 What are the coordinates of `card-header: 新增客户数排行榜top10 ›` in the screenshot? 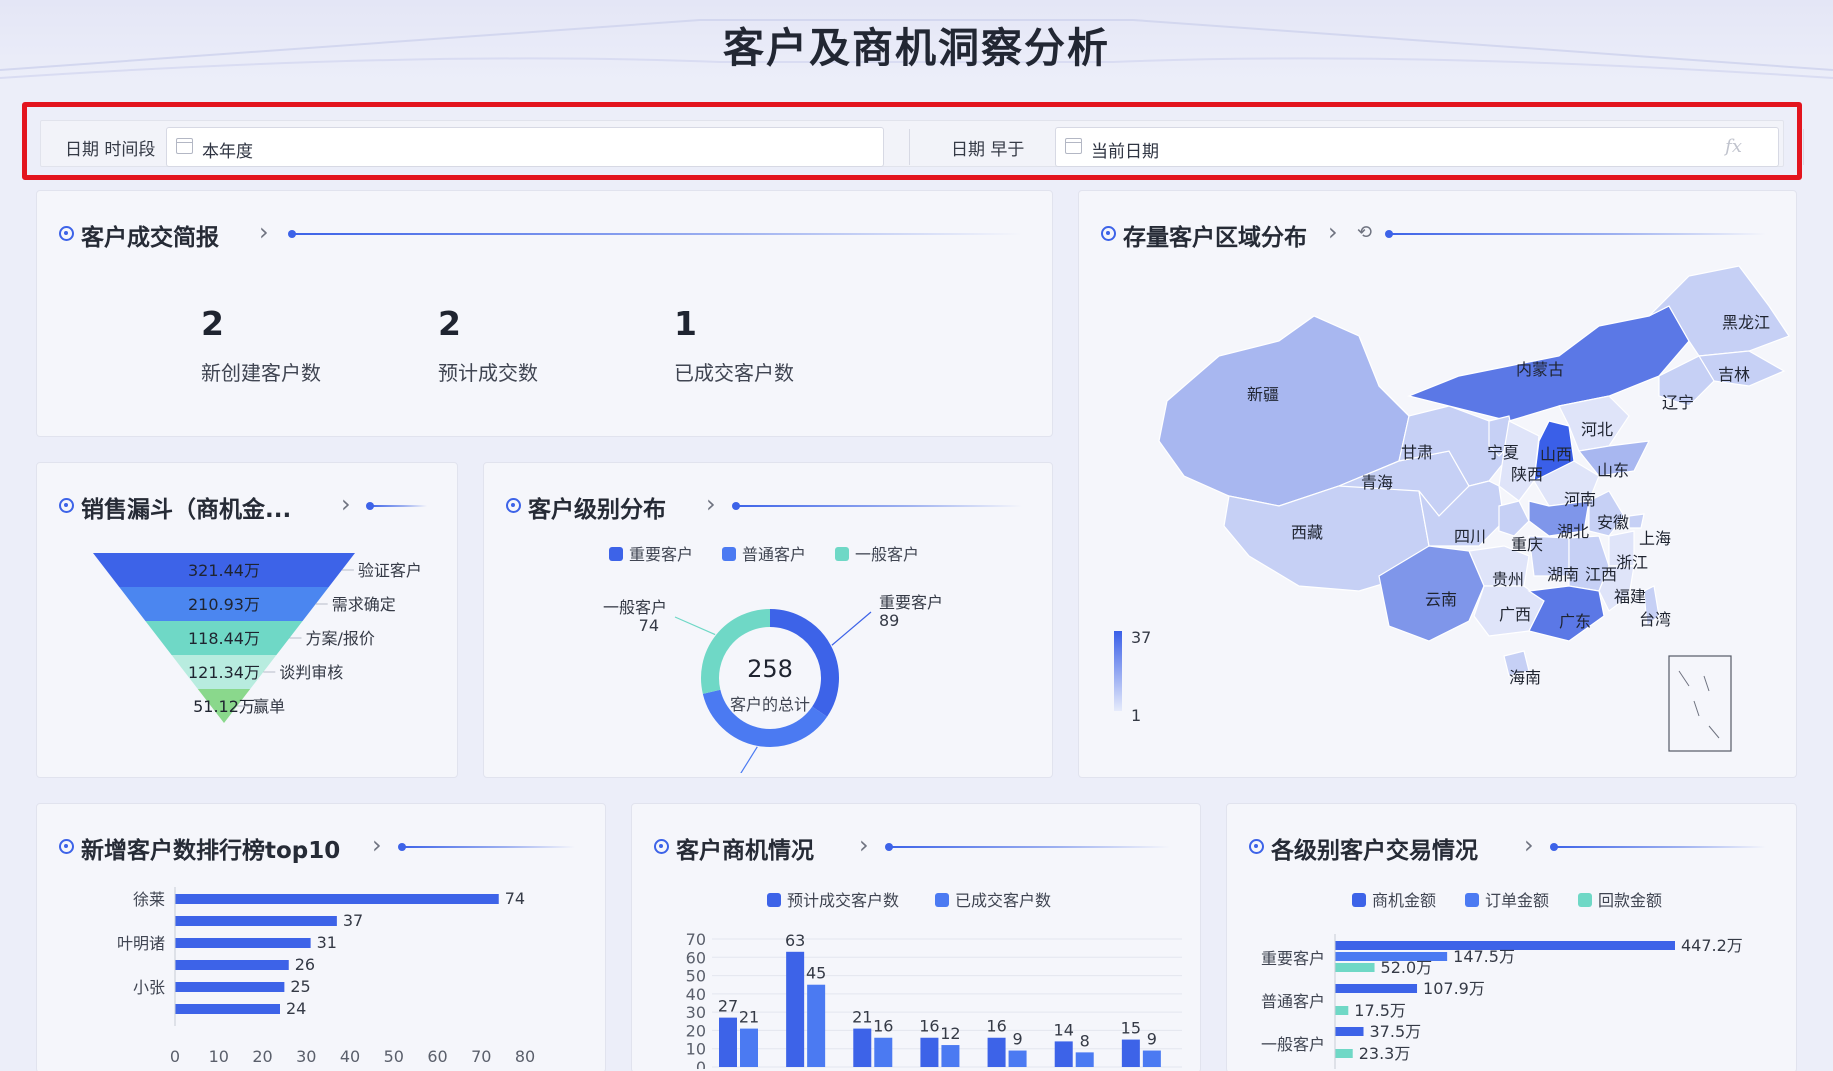 It's located at (322, 847).